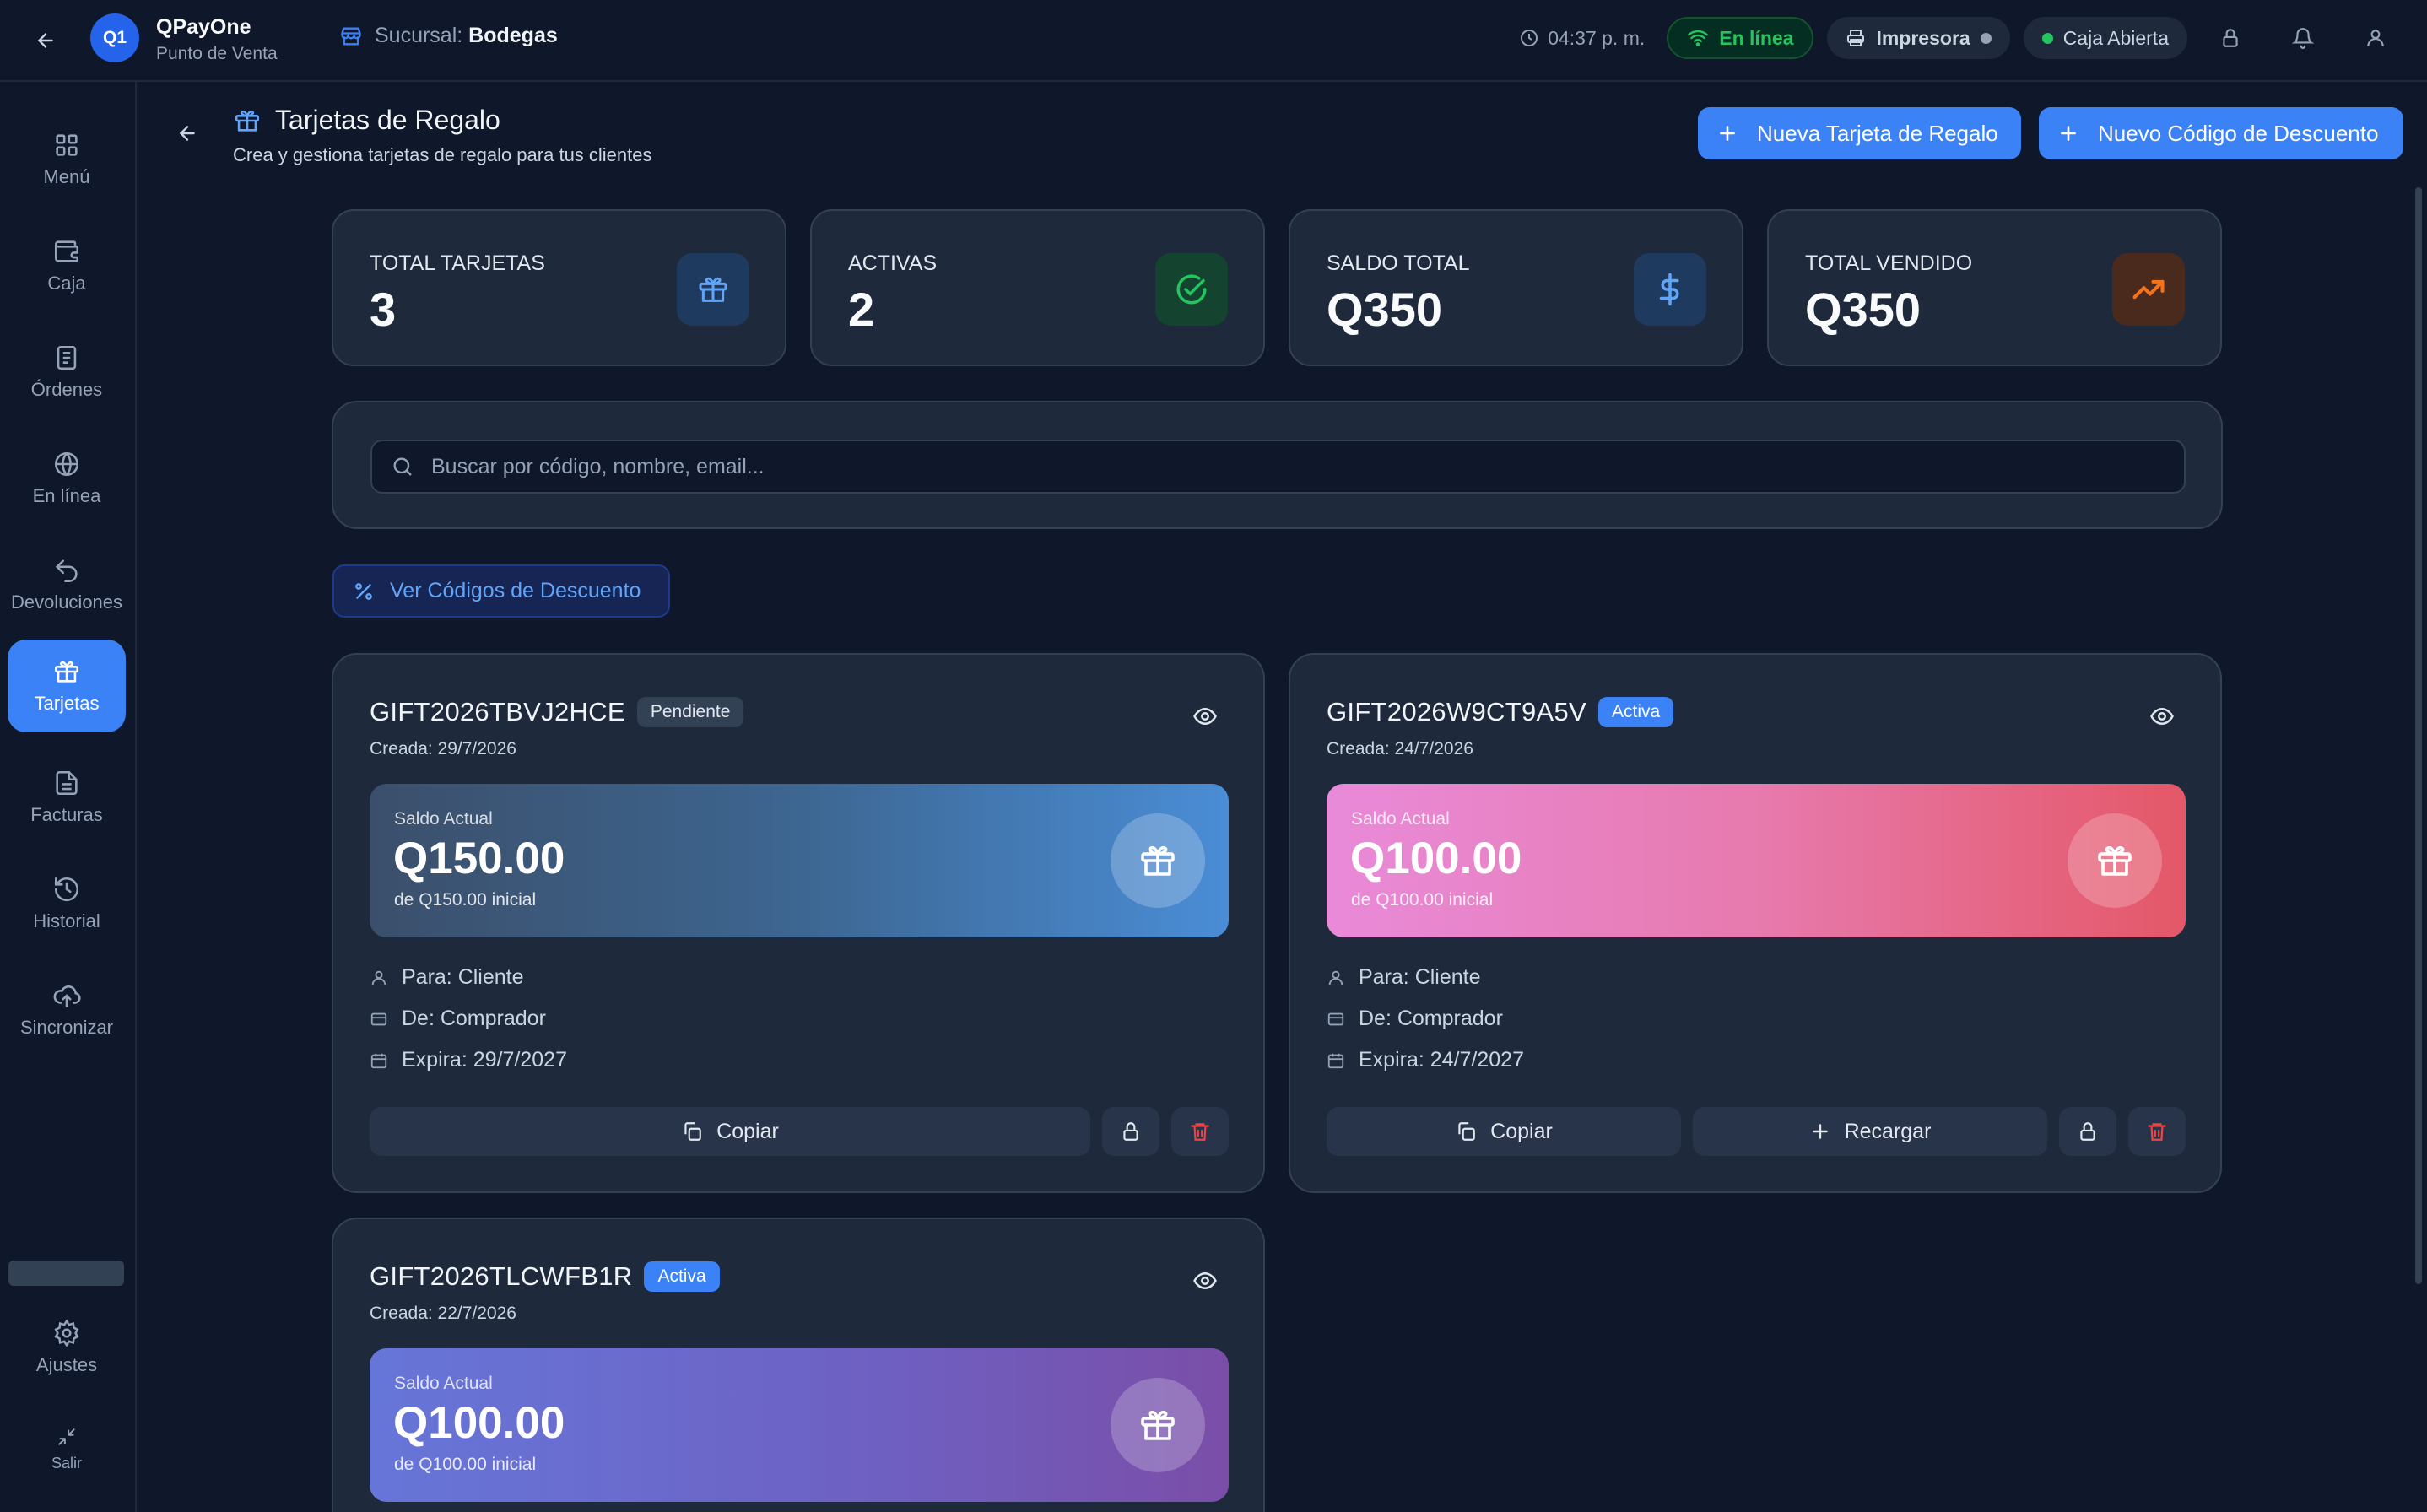  I want to click on printer-status: Impresora, so click(1918, 38).